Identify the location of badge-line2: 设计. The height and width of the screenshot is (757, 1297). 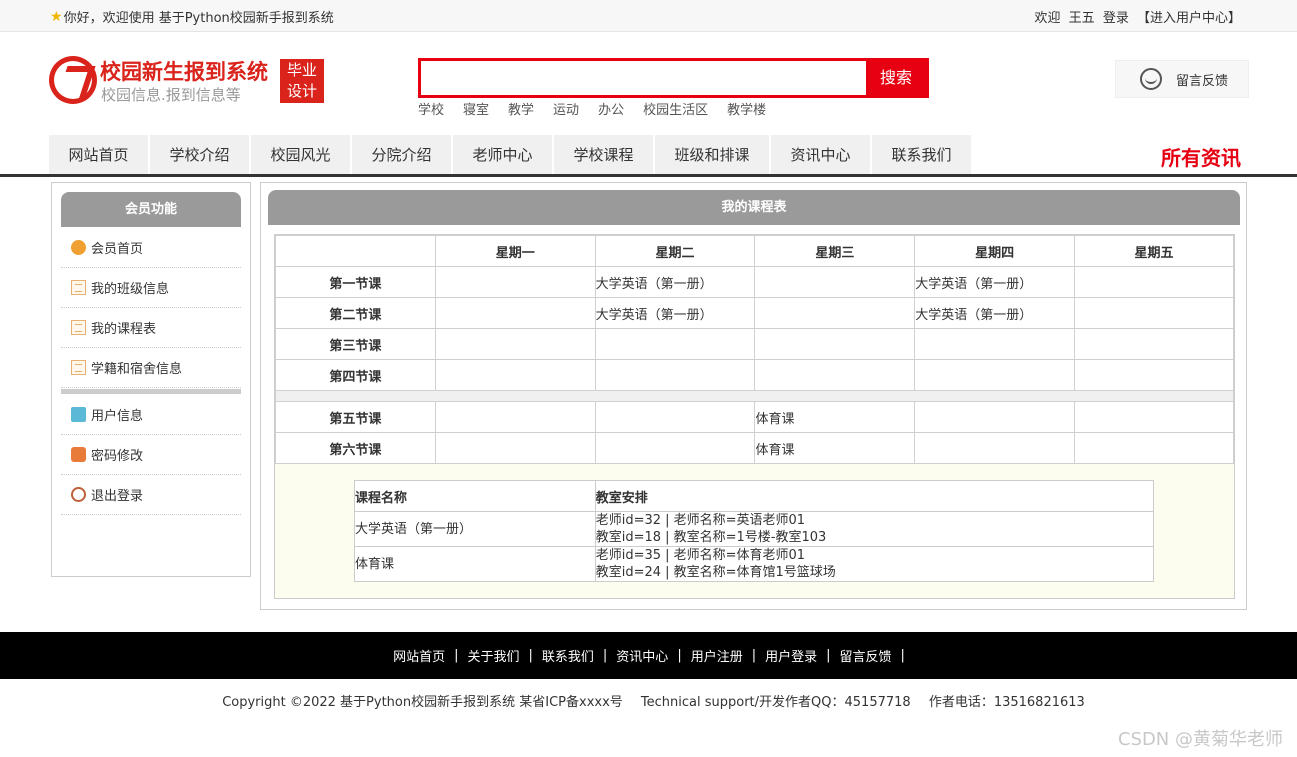
(301, 91).